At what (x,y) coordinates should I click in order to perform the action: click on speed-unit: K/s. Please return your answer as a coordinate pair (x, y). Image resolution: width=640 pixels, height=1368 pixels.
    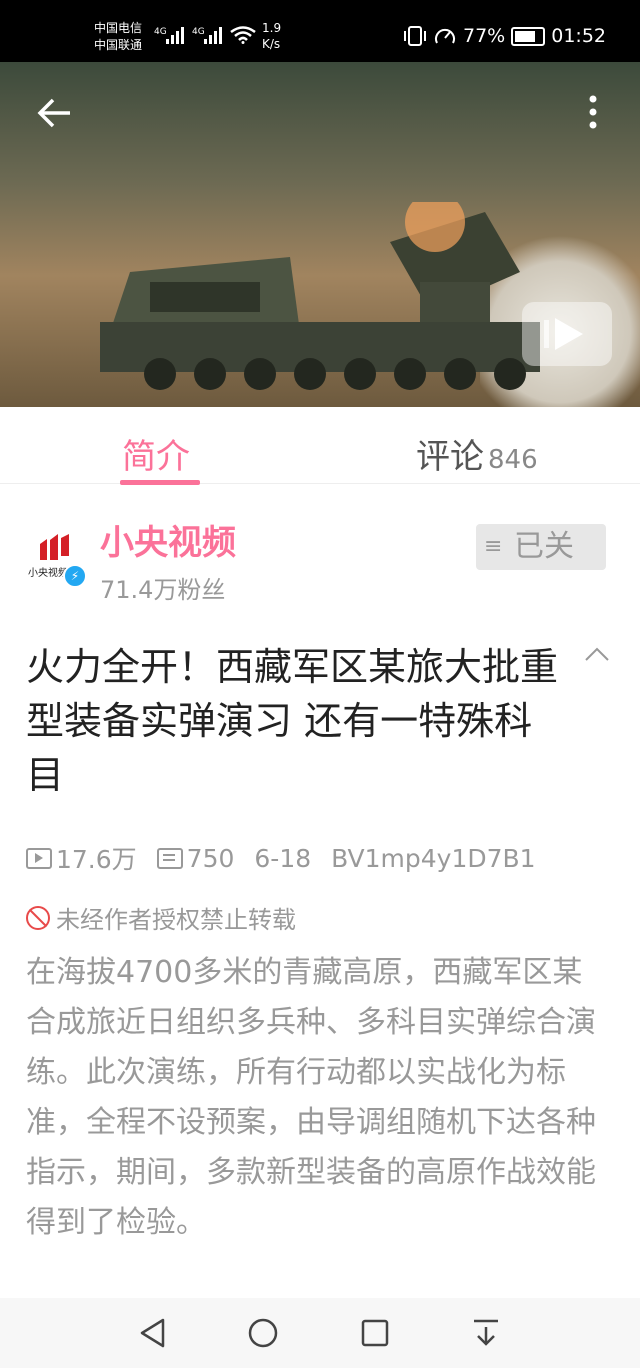
    Looking at the image, I should click on (271, 44).